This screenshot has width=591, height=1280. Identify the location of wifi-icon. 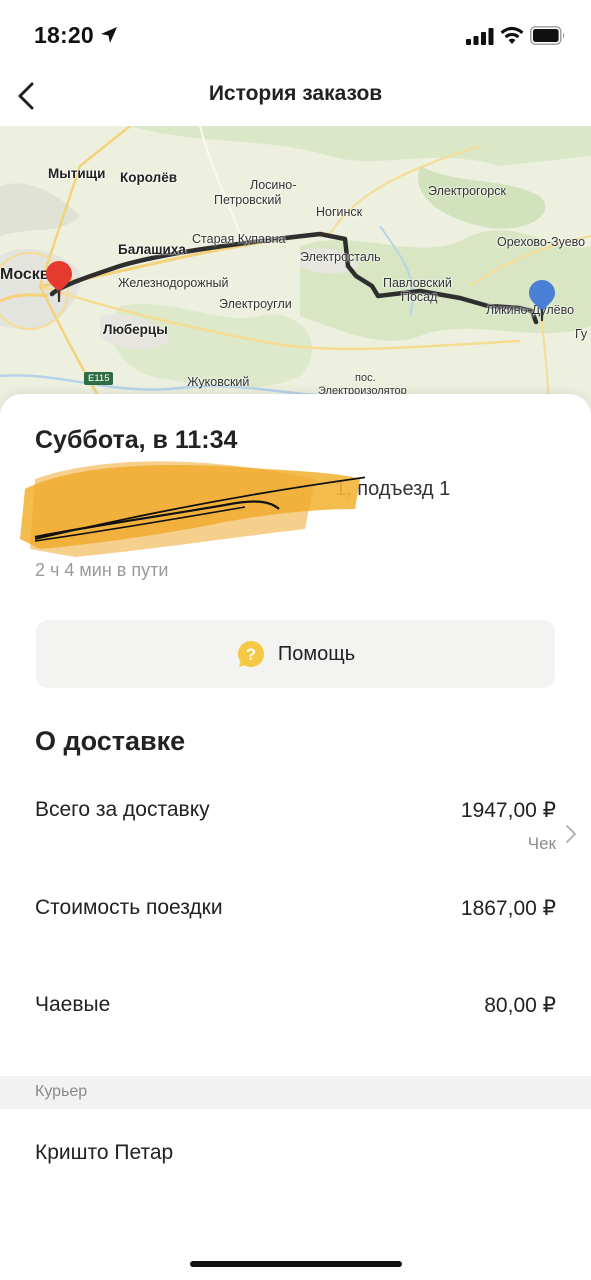
(512, 35).